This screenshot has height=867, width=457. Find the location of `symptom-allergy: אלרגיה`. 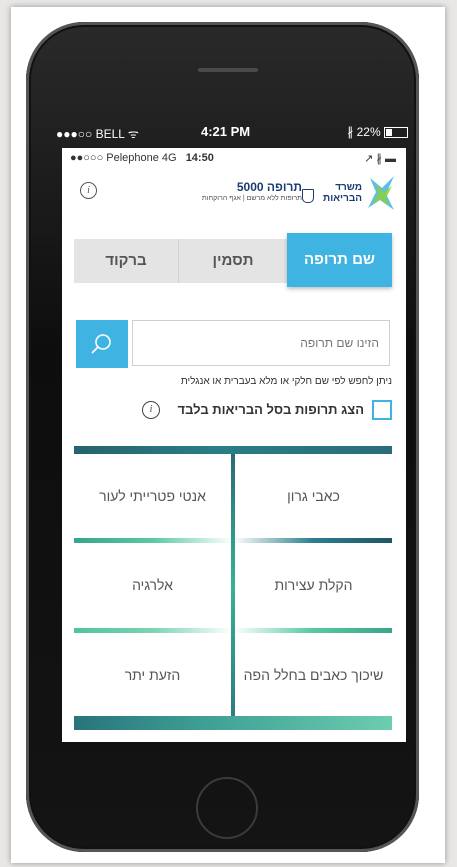

symptom-allergy: אלרגיה is located at coordinates (152, 585).